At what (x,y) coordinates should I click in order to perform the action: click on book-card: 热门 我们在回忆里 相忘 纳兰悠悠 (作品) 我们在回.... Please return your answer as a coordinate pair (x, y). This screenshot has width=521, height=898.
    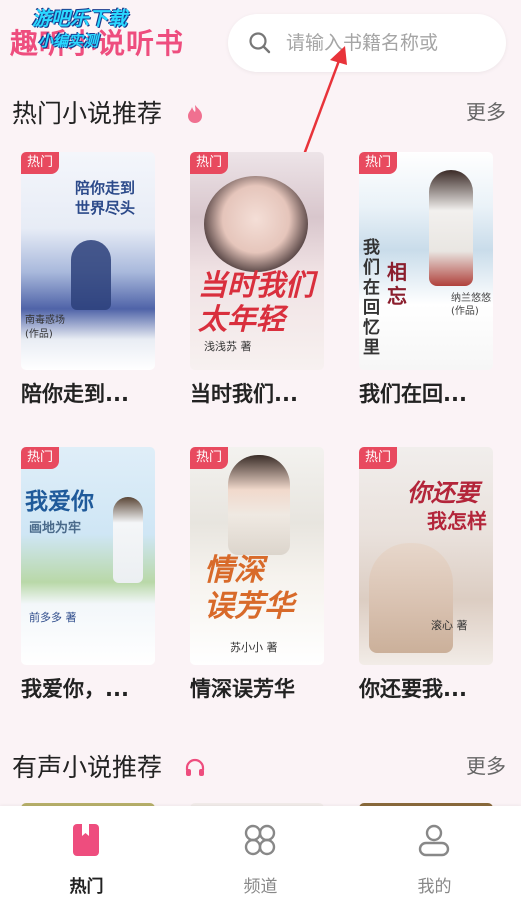
    Looking at the image, I should click on (426, 279).